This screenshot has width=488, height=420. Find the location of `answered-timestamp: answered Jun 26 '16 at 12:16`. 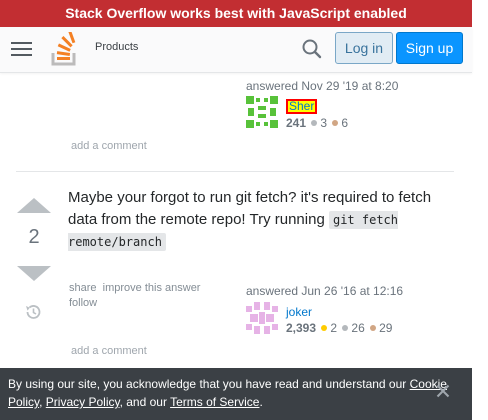

answered-timestamp: answered Jun 26 '16 at 12:16 is located at coordinates (325, 291).